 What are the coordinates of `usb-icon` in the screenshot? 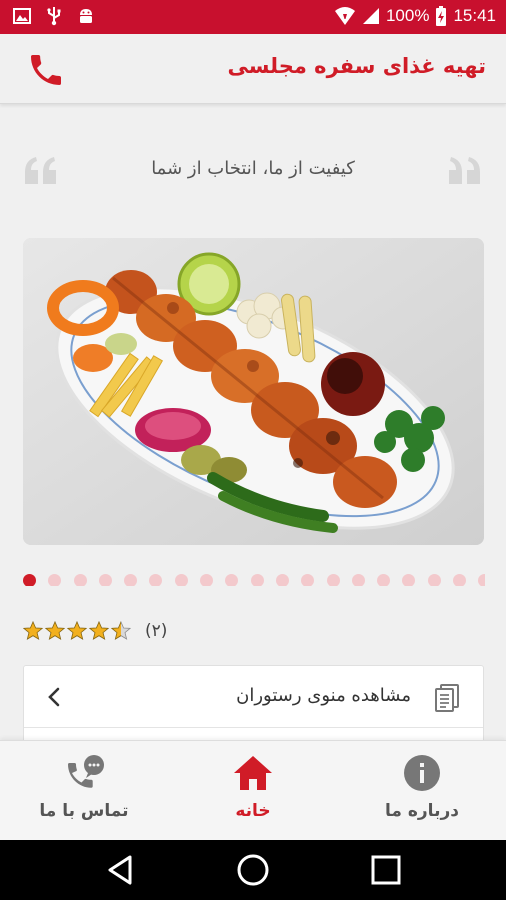 It's located at (54, 16).